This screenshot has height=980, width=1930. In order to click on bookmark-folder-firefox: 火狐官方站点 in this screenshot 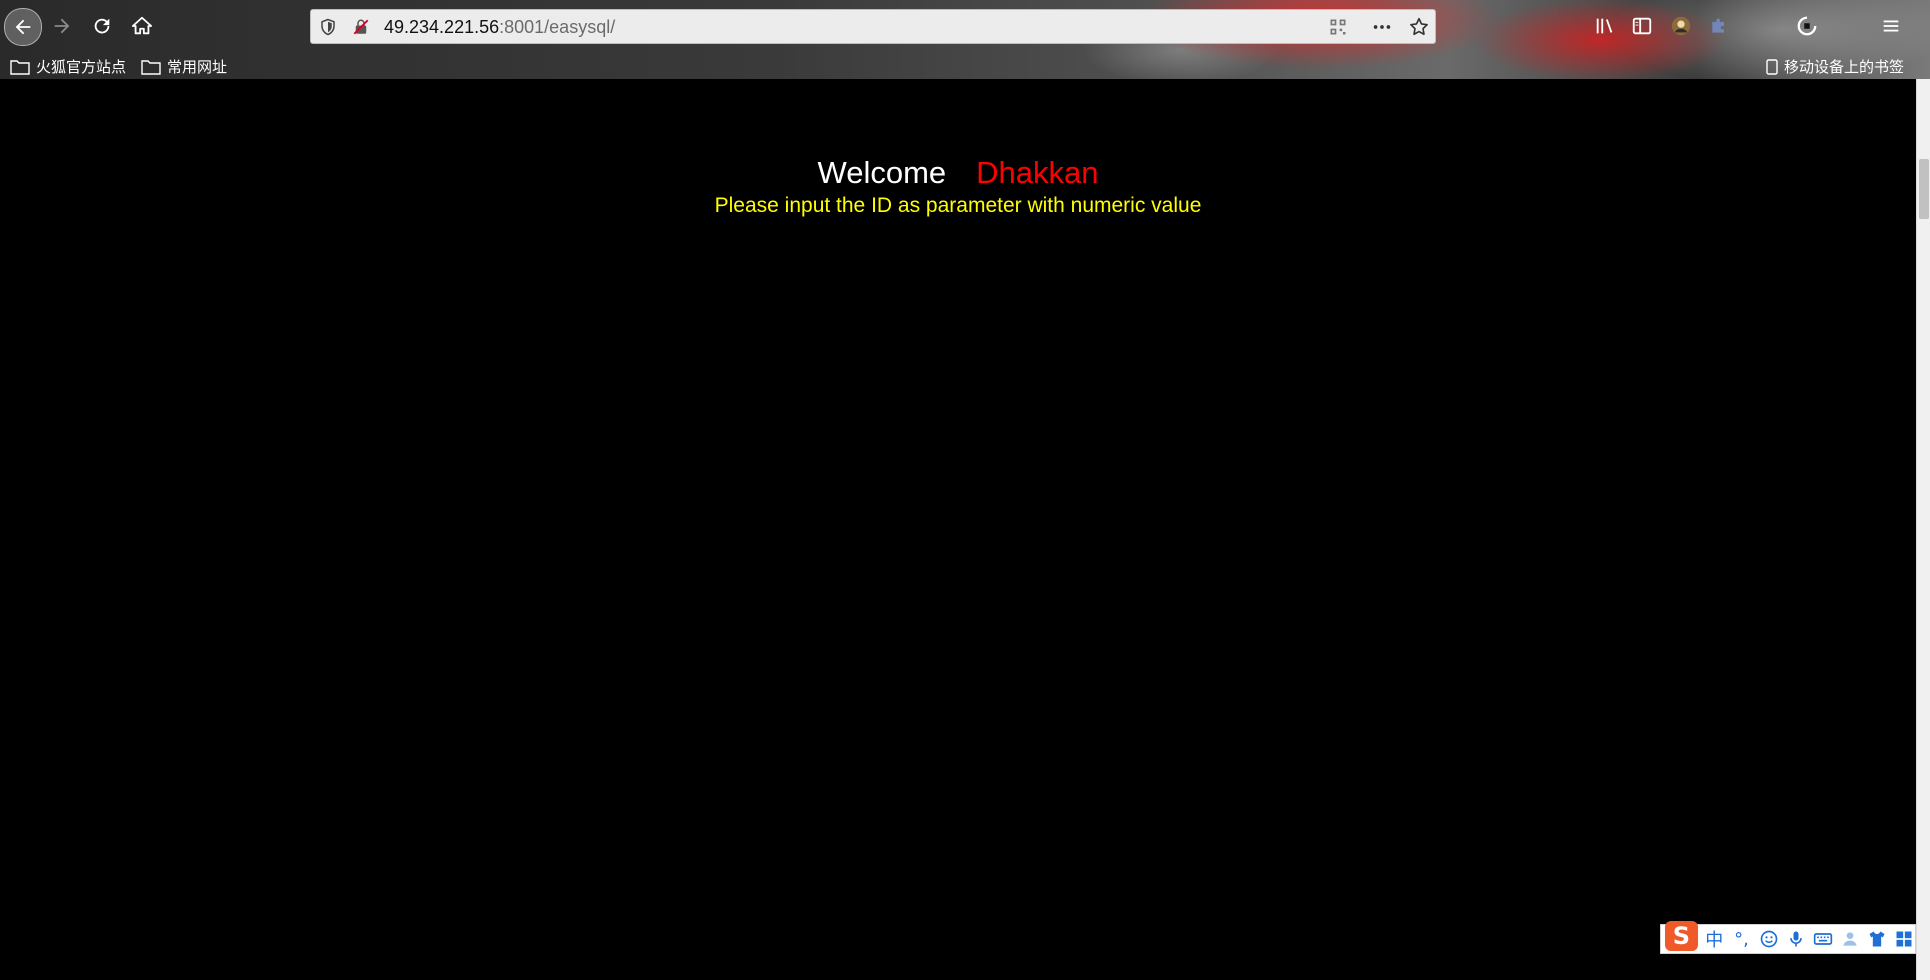, I will do `click(68, 66)`.